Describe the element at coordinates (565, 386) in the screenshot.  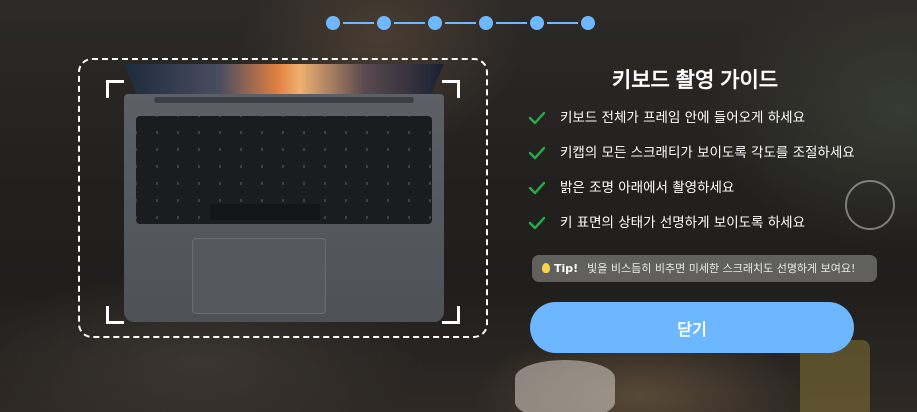
I see `background-mug` at that location.